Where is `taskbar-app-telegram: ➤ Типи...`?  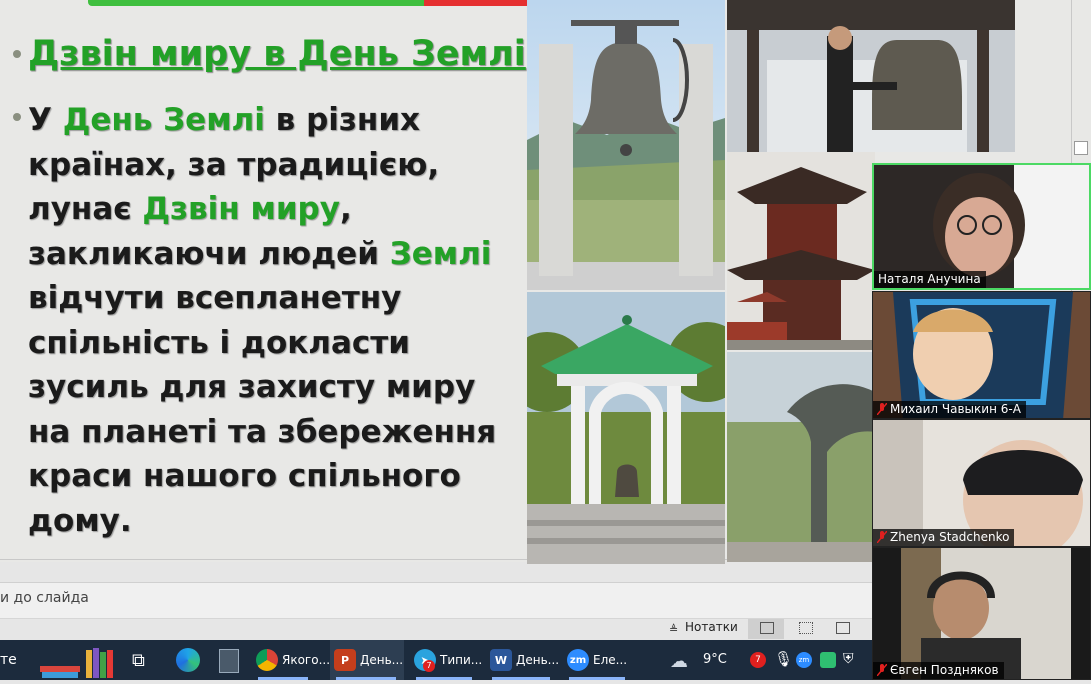 taskbar-app-telegram: ➤ Типи... is located at coordinates (448, 660).